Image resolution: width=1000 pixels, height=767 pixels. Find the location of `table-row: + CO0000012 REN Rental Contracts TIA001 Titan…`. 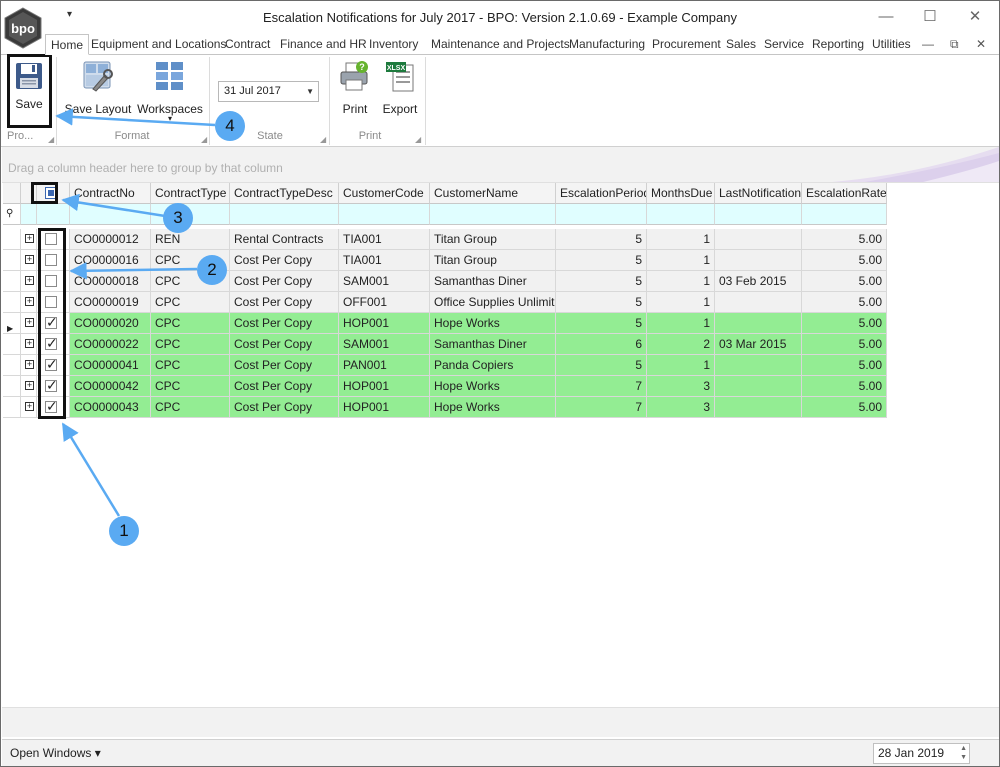

table-row: + CO0000012 REN Rental Contracts TIA001 Titan… is located at coordinates (445, 239).